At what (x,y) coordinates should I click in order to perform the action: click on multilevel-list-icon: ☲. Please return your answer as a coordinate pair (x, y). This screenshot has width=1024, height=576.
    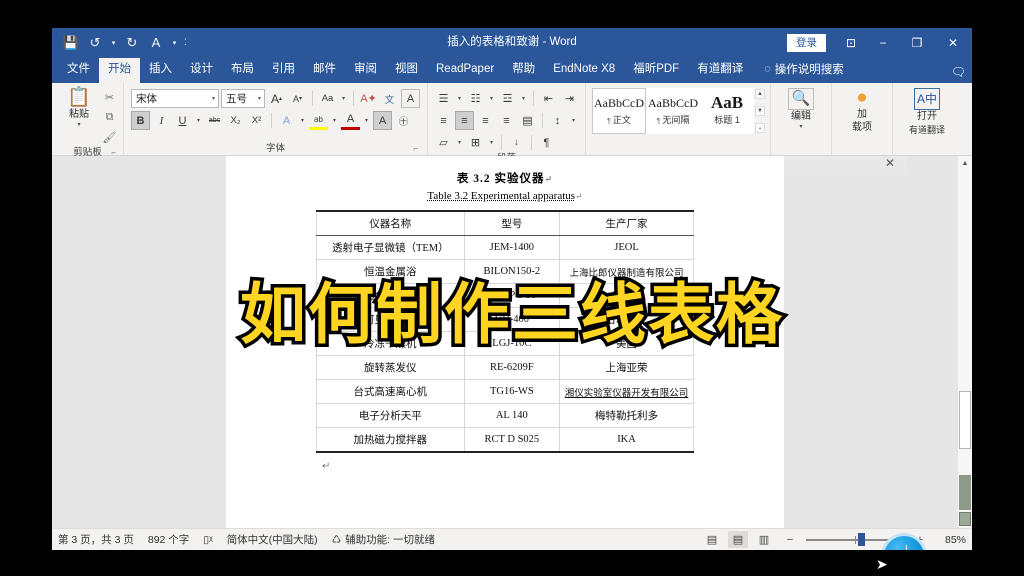
    Looking at the image, I should click on (507, 98).